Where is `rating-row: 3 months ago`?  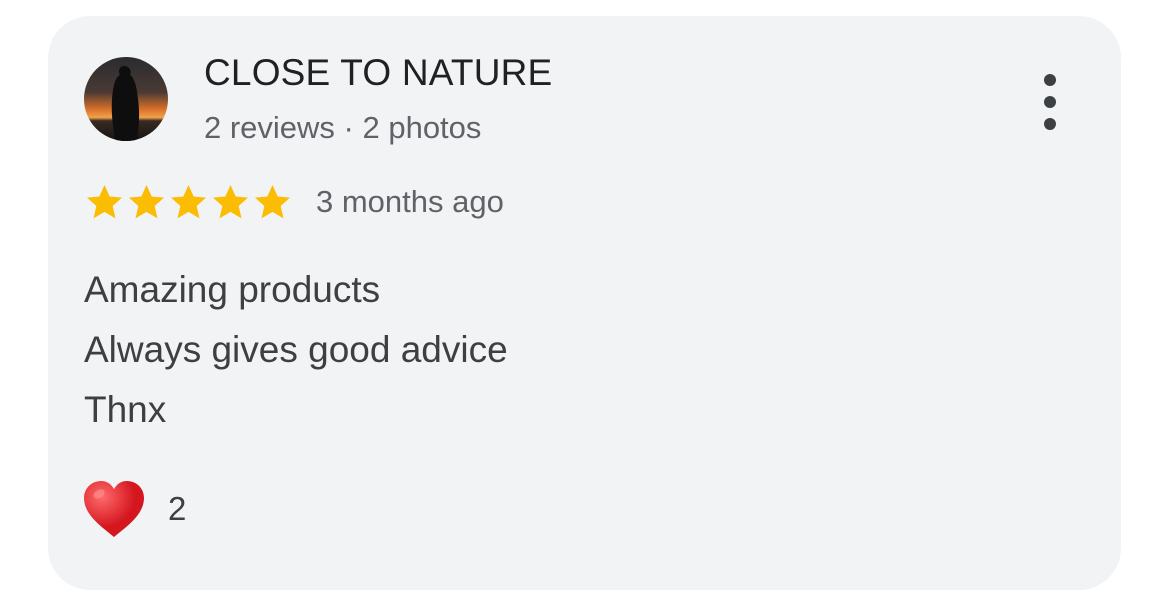 rating-row: 3 months ago is located at coordinates (294, 202).